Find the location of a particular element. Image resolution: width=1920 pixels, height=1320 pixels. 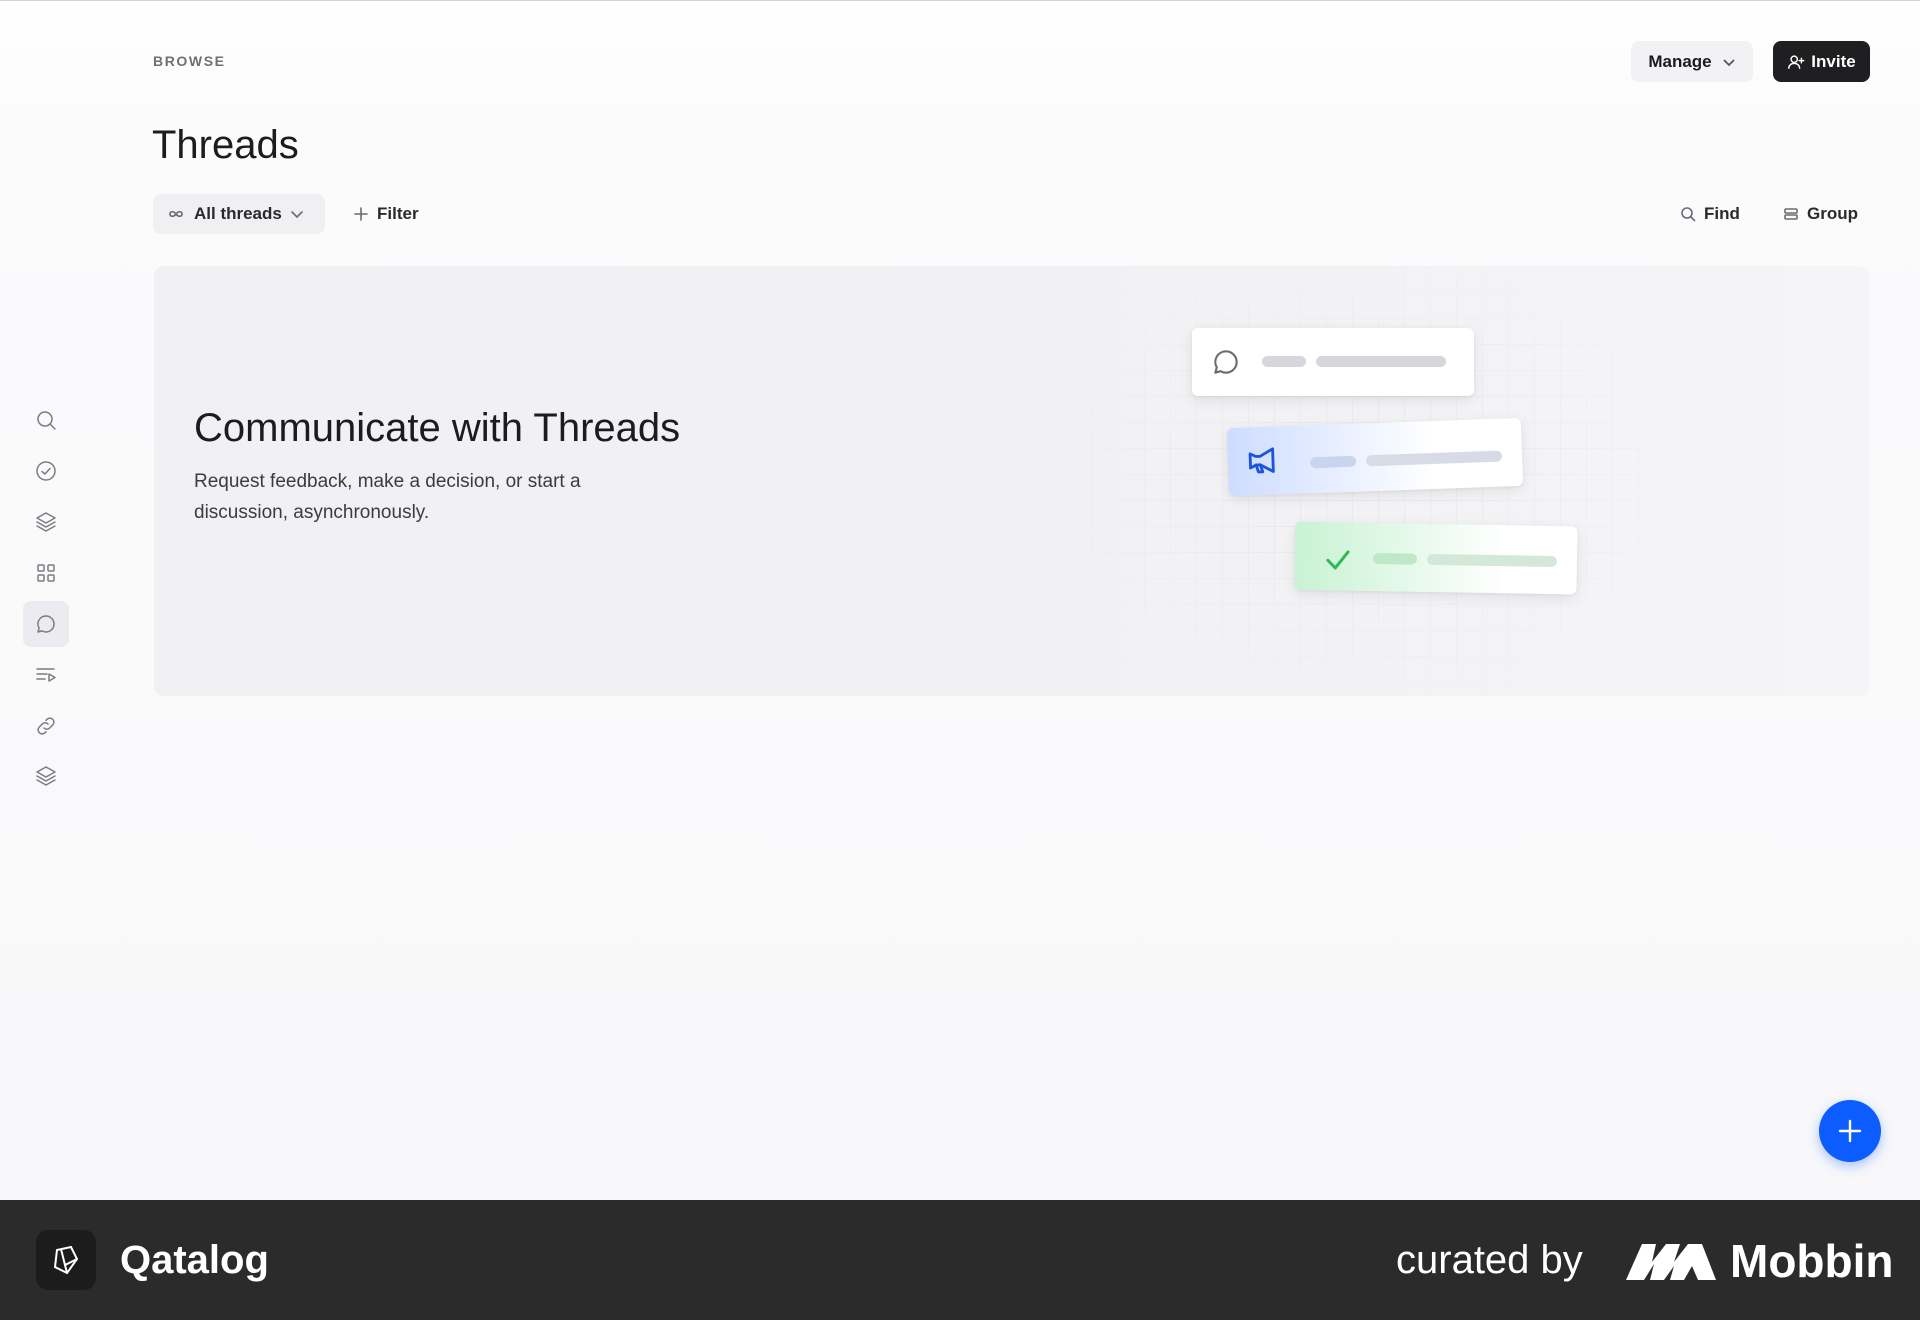

curated-by-label: curated by is located at coordinates (1489, 1260).